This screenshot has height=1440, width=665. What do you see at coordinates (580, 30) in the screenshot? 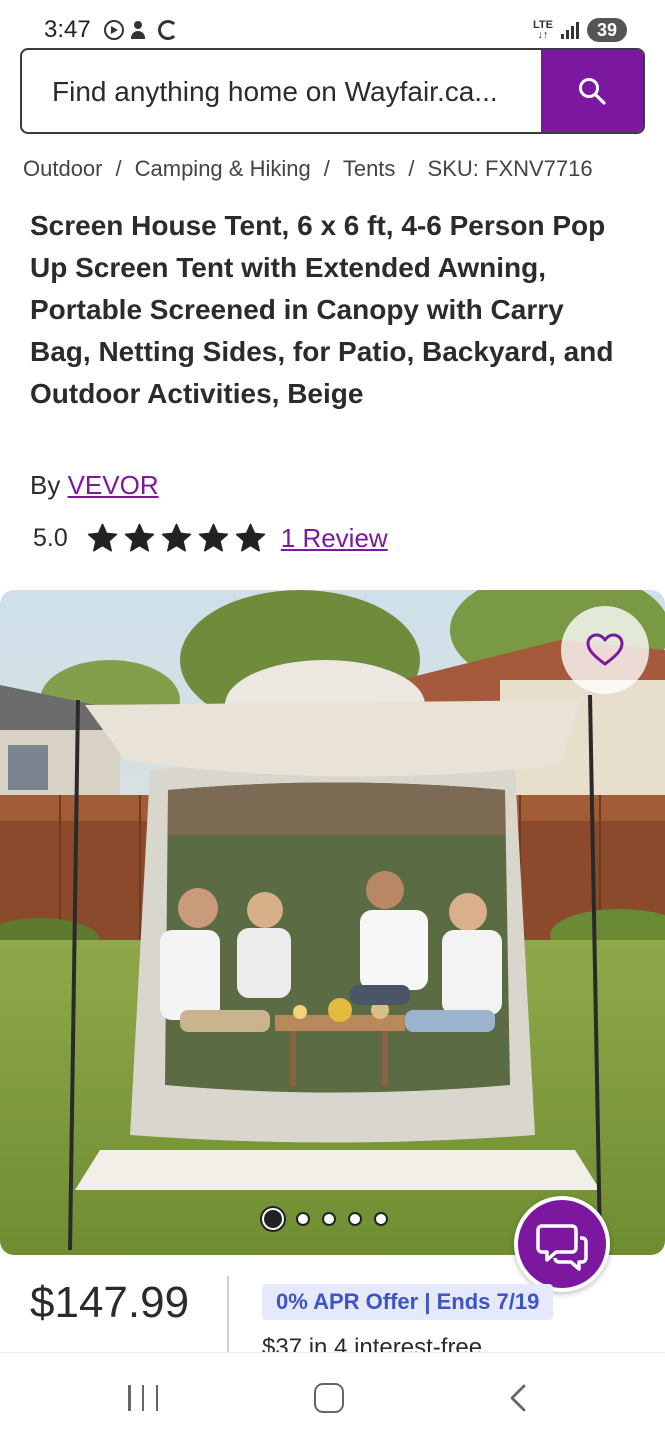
I see `status-system-icons: LTE ↓↑ 39` at bounding box center [580, 30].